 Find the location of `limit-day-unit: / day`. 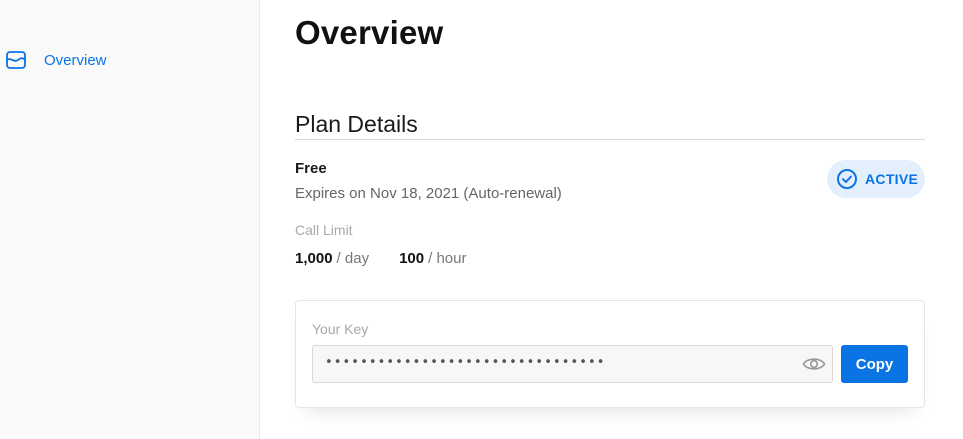

limit-day-unit: / day is located at coordinates (353, 258).